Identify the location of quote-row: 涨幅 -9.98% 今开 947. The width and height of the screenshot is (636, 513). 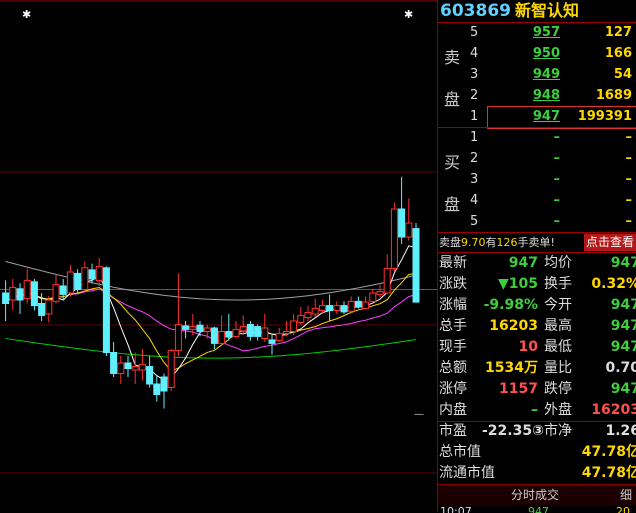
(537, 305).